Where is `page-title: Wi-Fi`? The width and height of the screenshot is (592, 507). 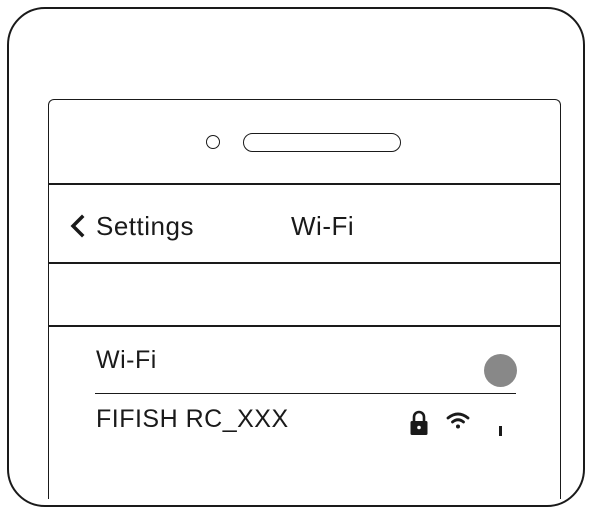 page-title: Wi-Fi is located at coordinates (323, 226).